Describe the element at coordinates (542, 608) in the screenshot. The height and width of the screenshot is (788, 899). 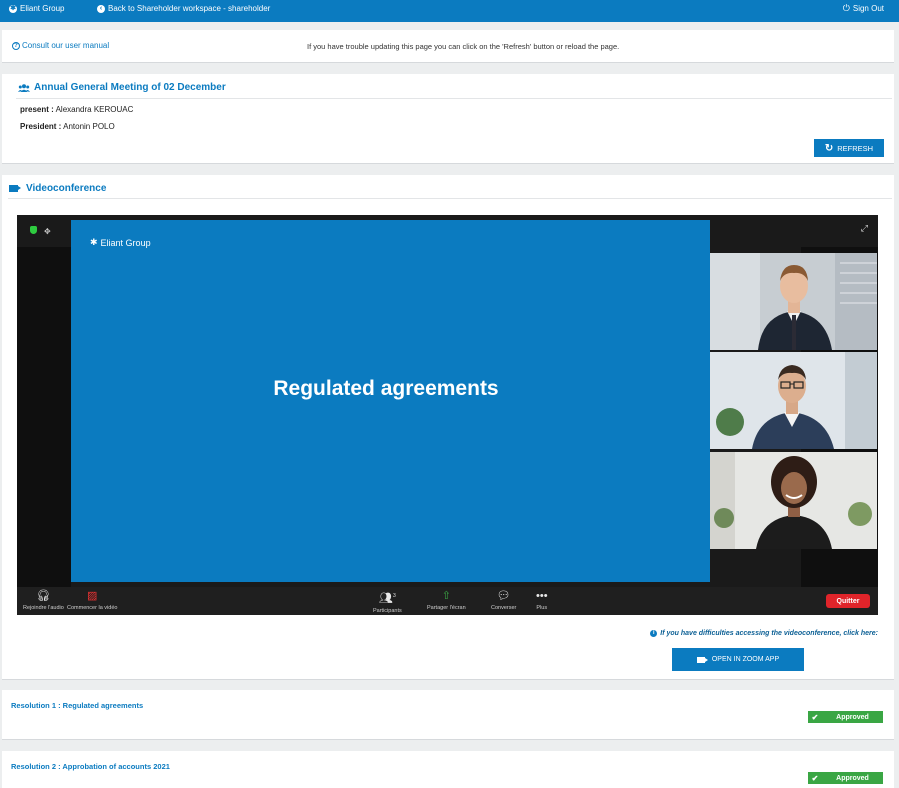
I see `more-label: Plus` at that location.